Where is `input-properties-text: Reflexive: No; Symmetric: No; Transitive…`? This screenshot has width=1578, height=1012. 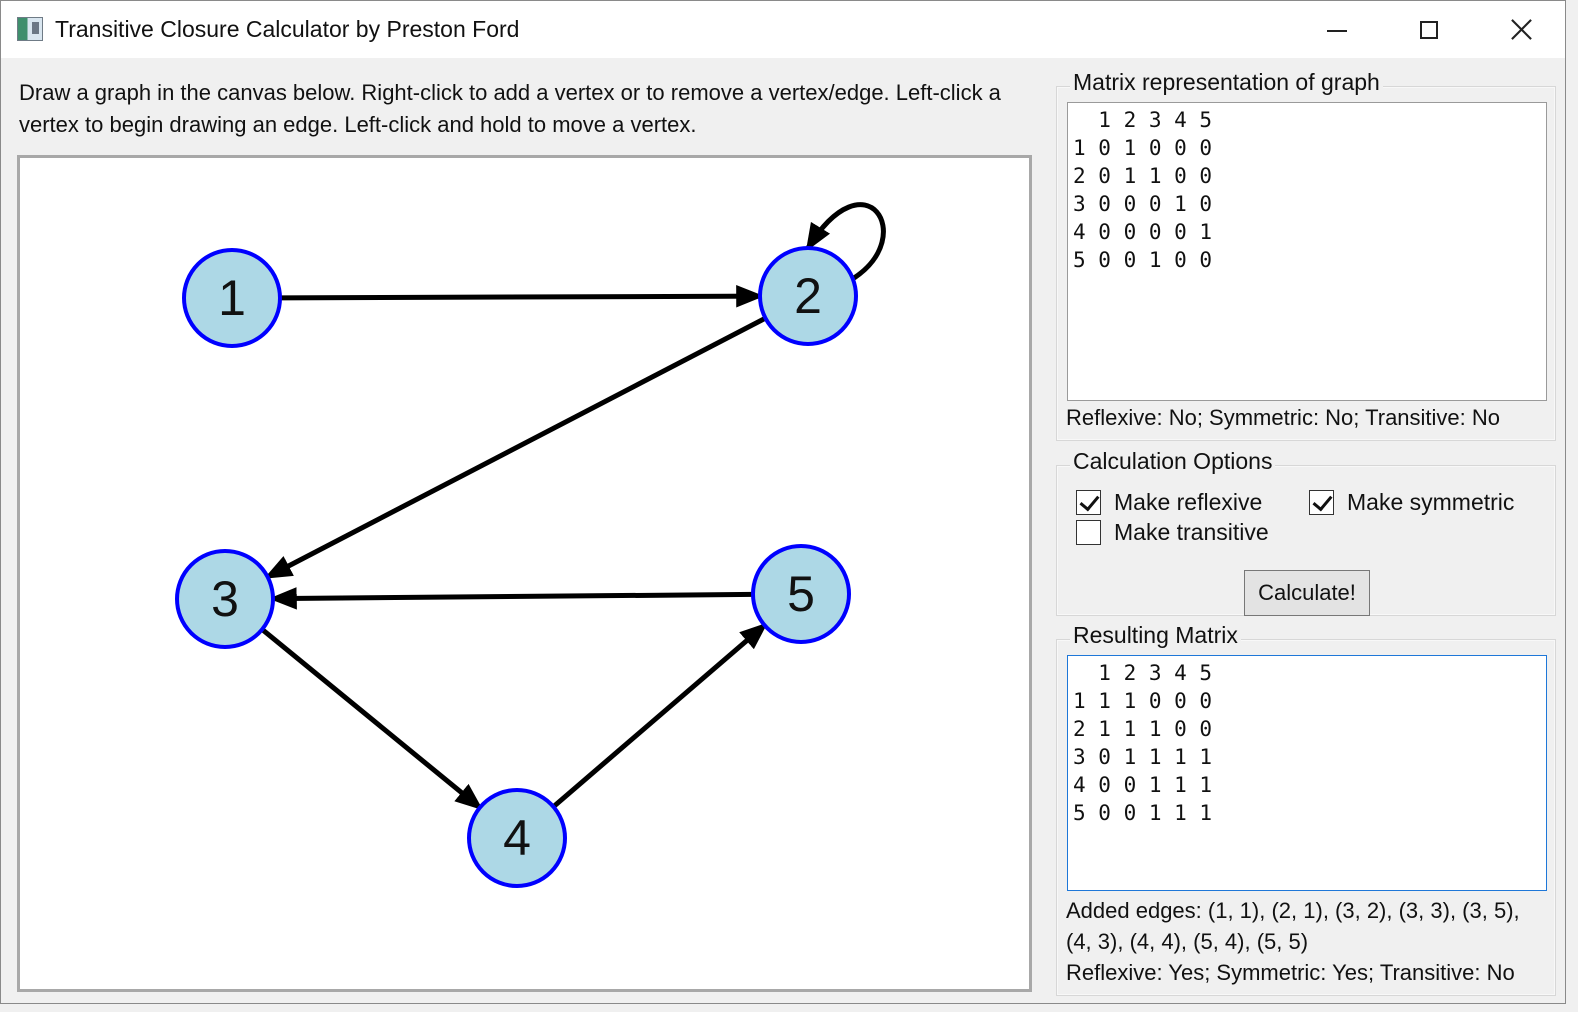 input-properties-text: Reflexive: No; Symmetric: No; Transitive… is located at coordinates (1283, 417).